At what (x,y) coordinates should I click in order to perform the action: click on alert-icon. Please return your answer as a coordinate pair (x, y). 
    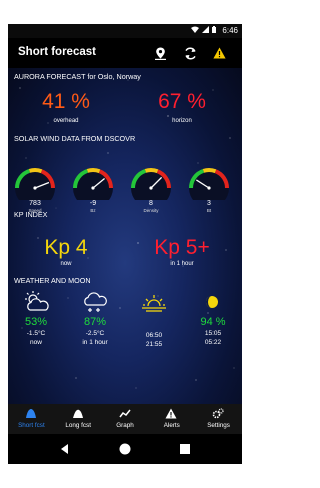
    Looking at the image, I should click on (171, 413).